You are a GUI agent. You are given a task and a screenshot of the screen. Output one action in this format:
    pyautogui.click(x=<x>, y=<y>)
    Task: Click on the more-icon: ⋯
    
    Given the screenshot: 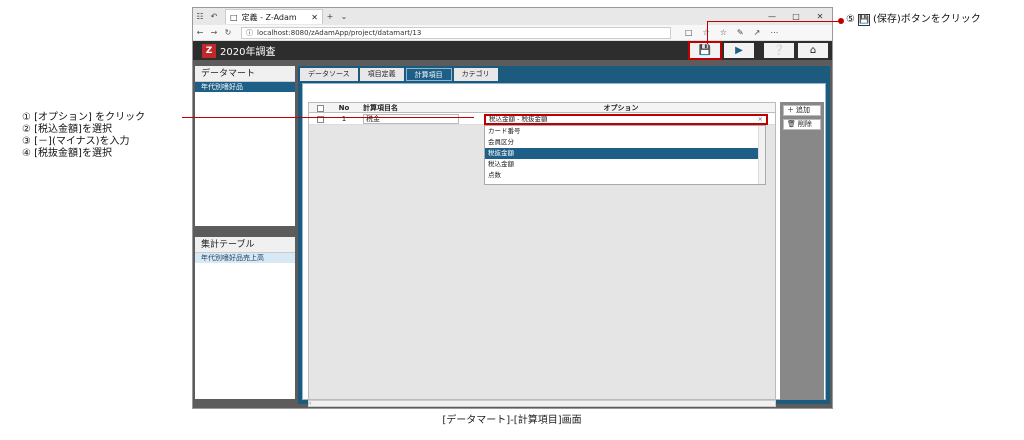 What is the action you would take?
    pyautogui.click(x=774, y=32)
    